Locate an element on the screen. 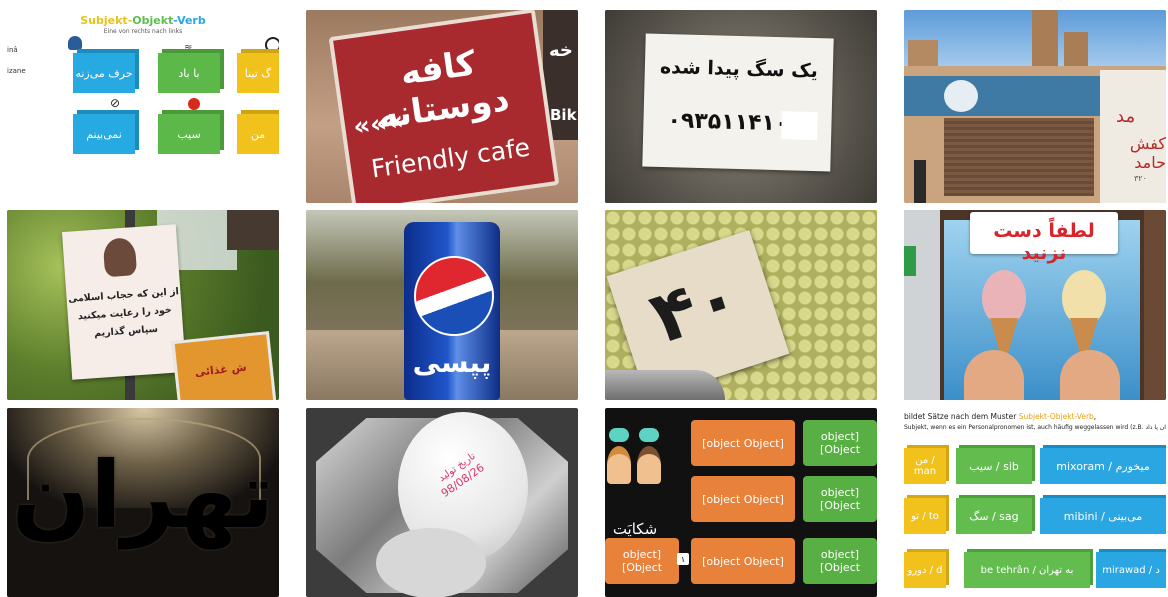  roof-beam is located at coordinates (253, 230).